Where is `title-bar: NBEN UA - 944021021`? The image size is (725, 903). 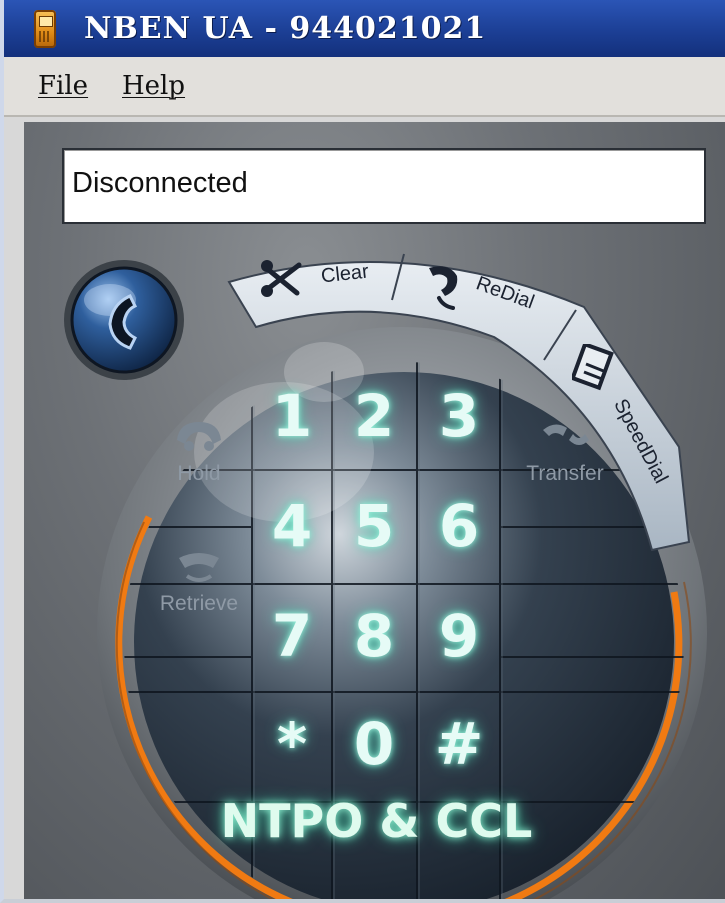 title-bar: NBEN UA - 944021021 is located at coordinates (364, 28).